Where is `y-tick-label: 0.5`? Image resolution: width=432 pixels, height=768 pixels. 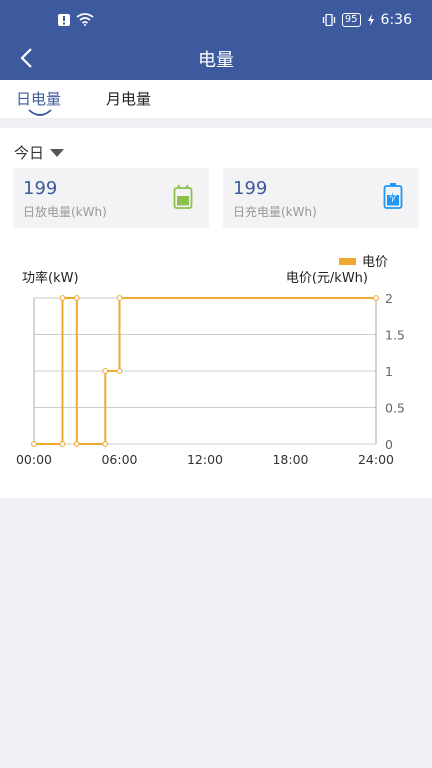
y-tick-label: 0.5 is located at coordinates (395, 408).